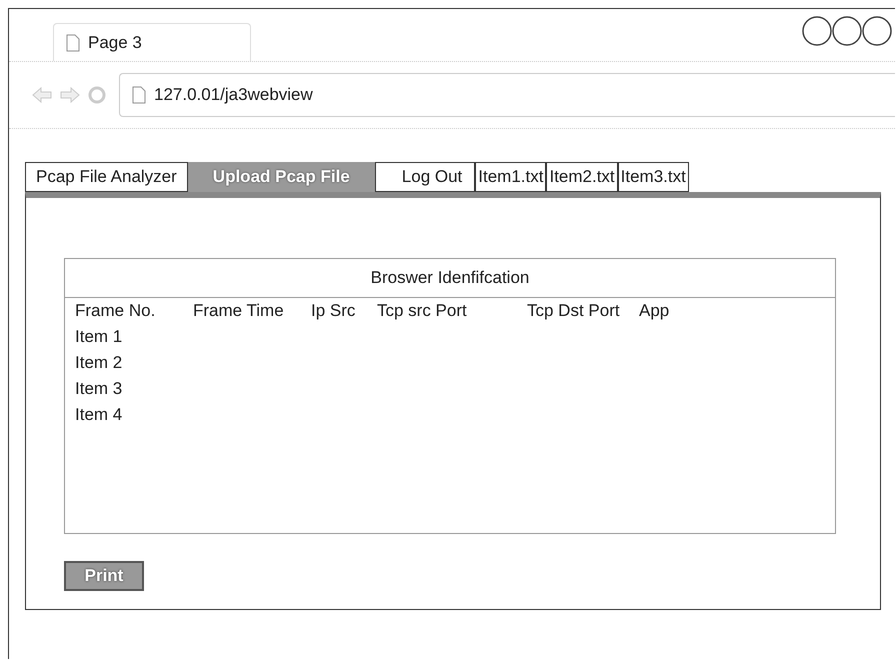  I want to click on menu-tab: Item2.txt, so click(582, 177).